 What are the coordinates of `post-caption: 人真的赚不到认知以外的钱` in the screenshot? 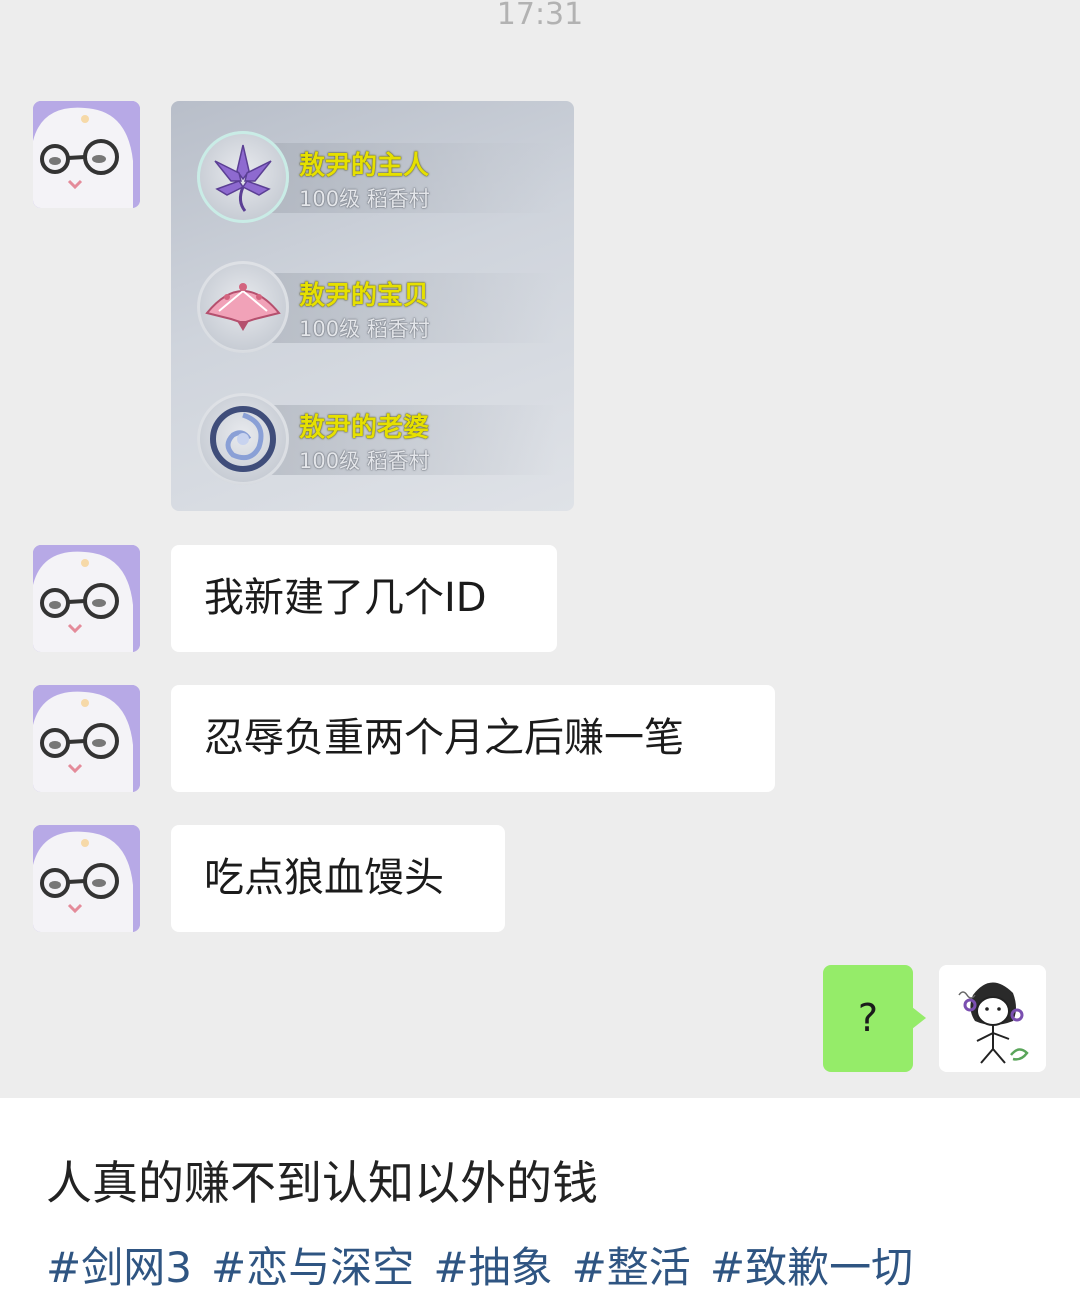 It's located at (322, 1183).